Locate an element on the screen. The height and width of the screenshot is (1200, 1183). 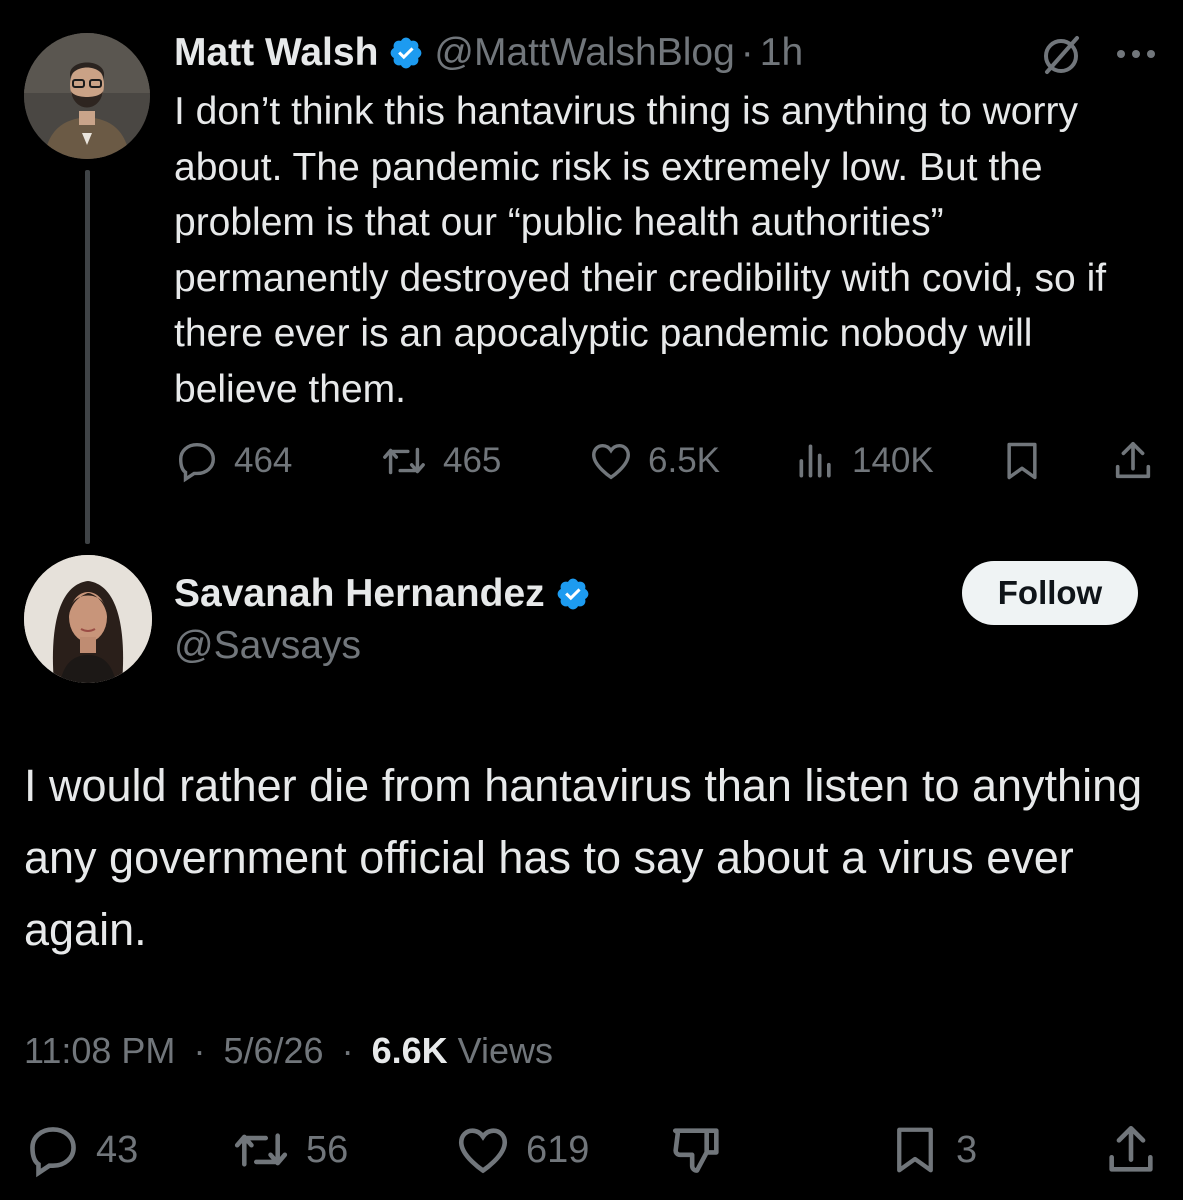
reply-date: 5/6/26 is located at coordinates (273, 1050).